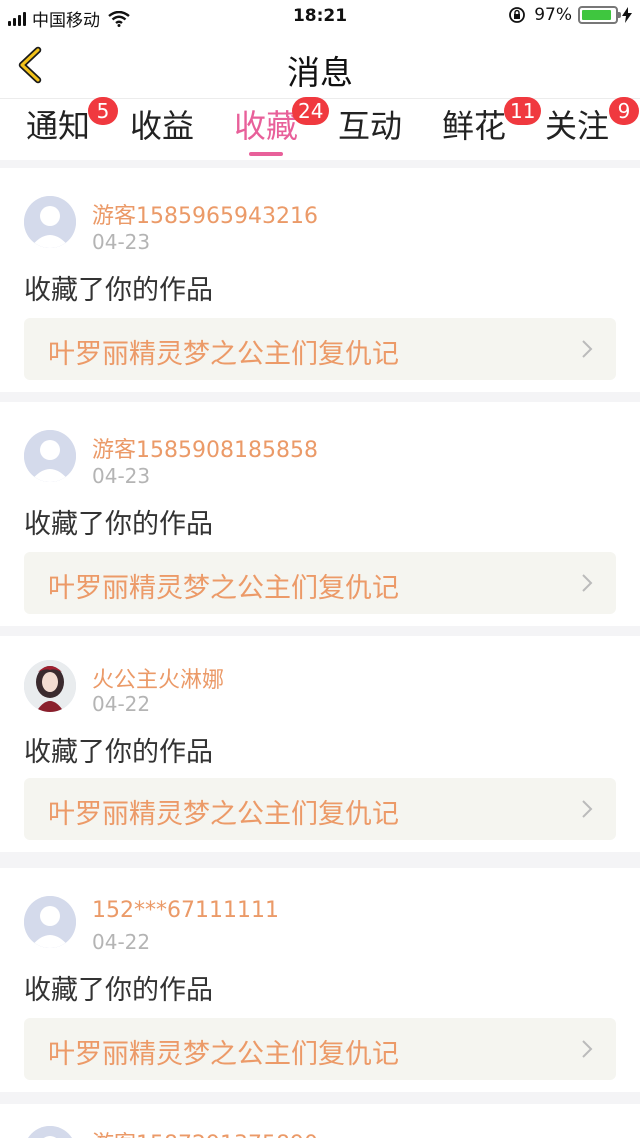 Image resolution: width=640 pixels, height=1138 pixels. I want to click on tab-label: 通知, so click(58, 126).